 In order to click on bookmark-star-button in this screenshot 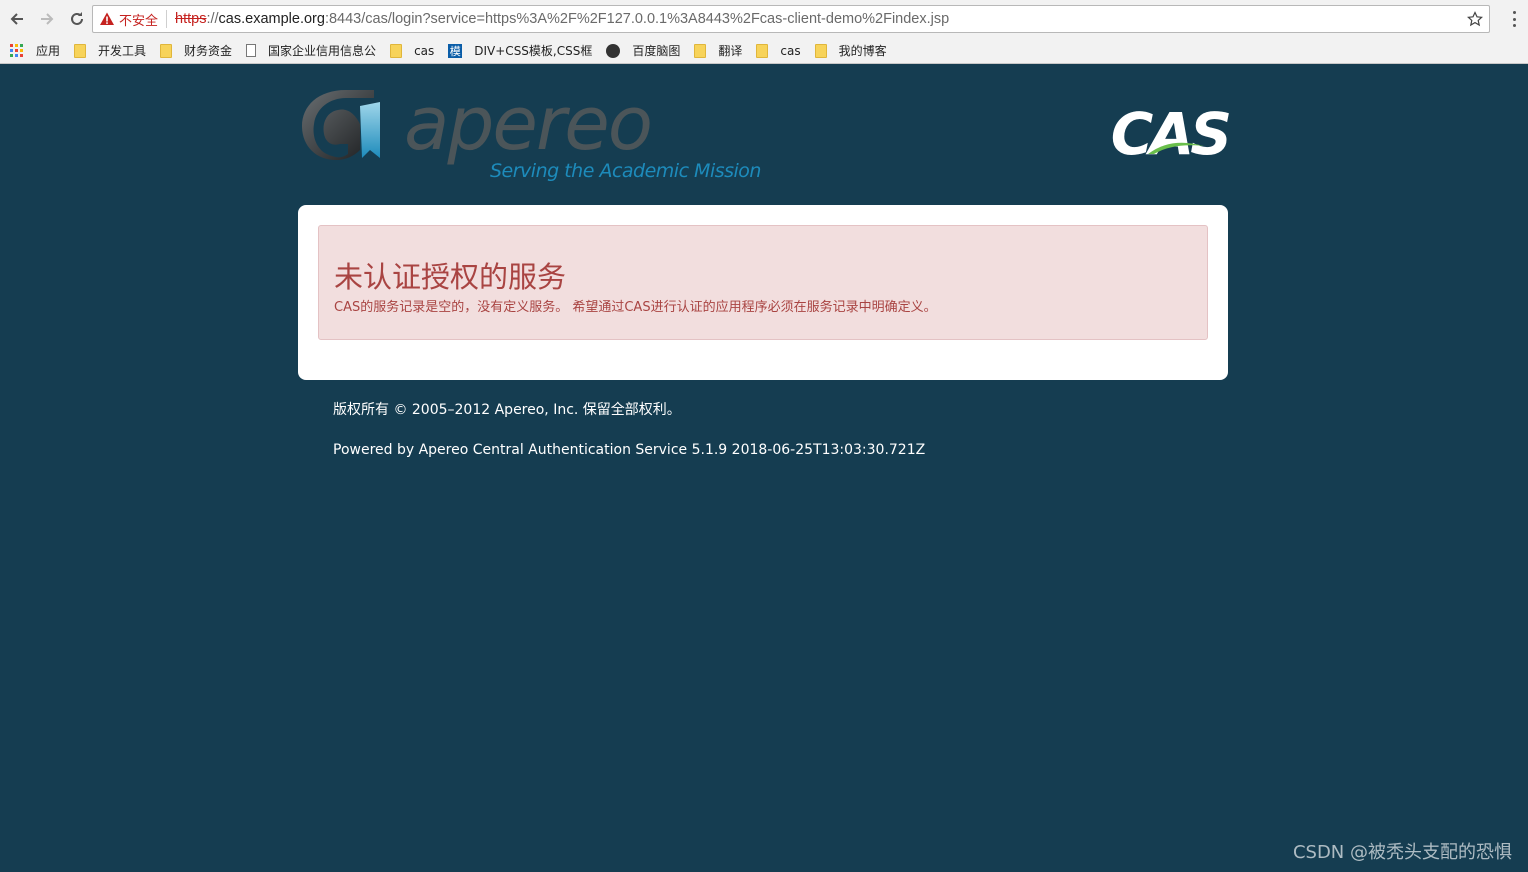, I will do `click(1475, 19)`.